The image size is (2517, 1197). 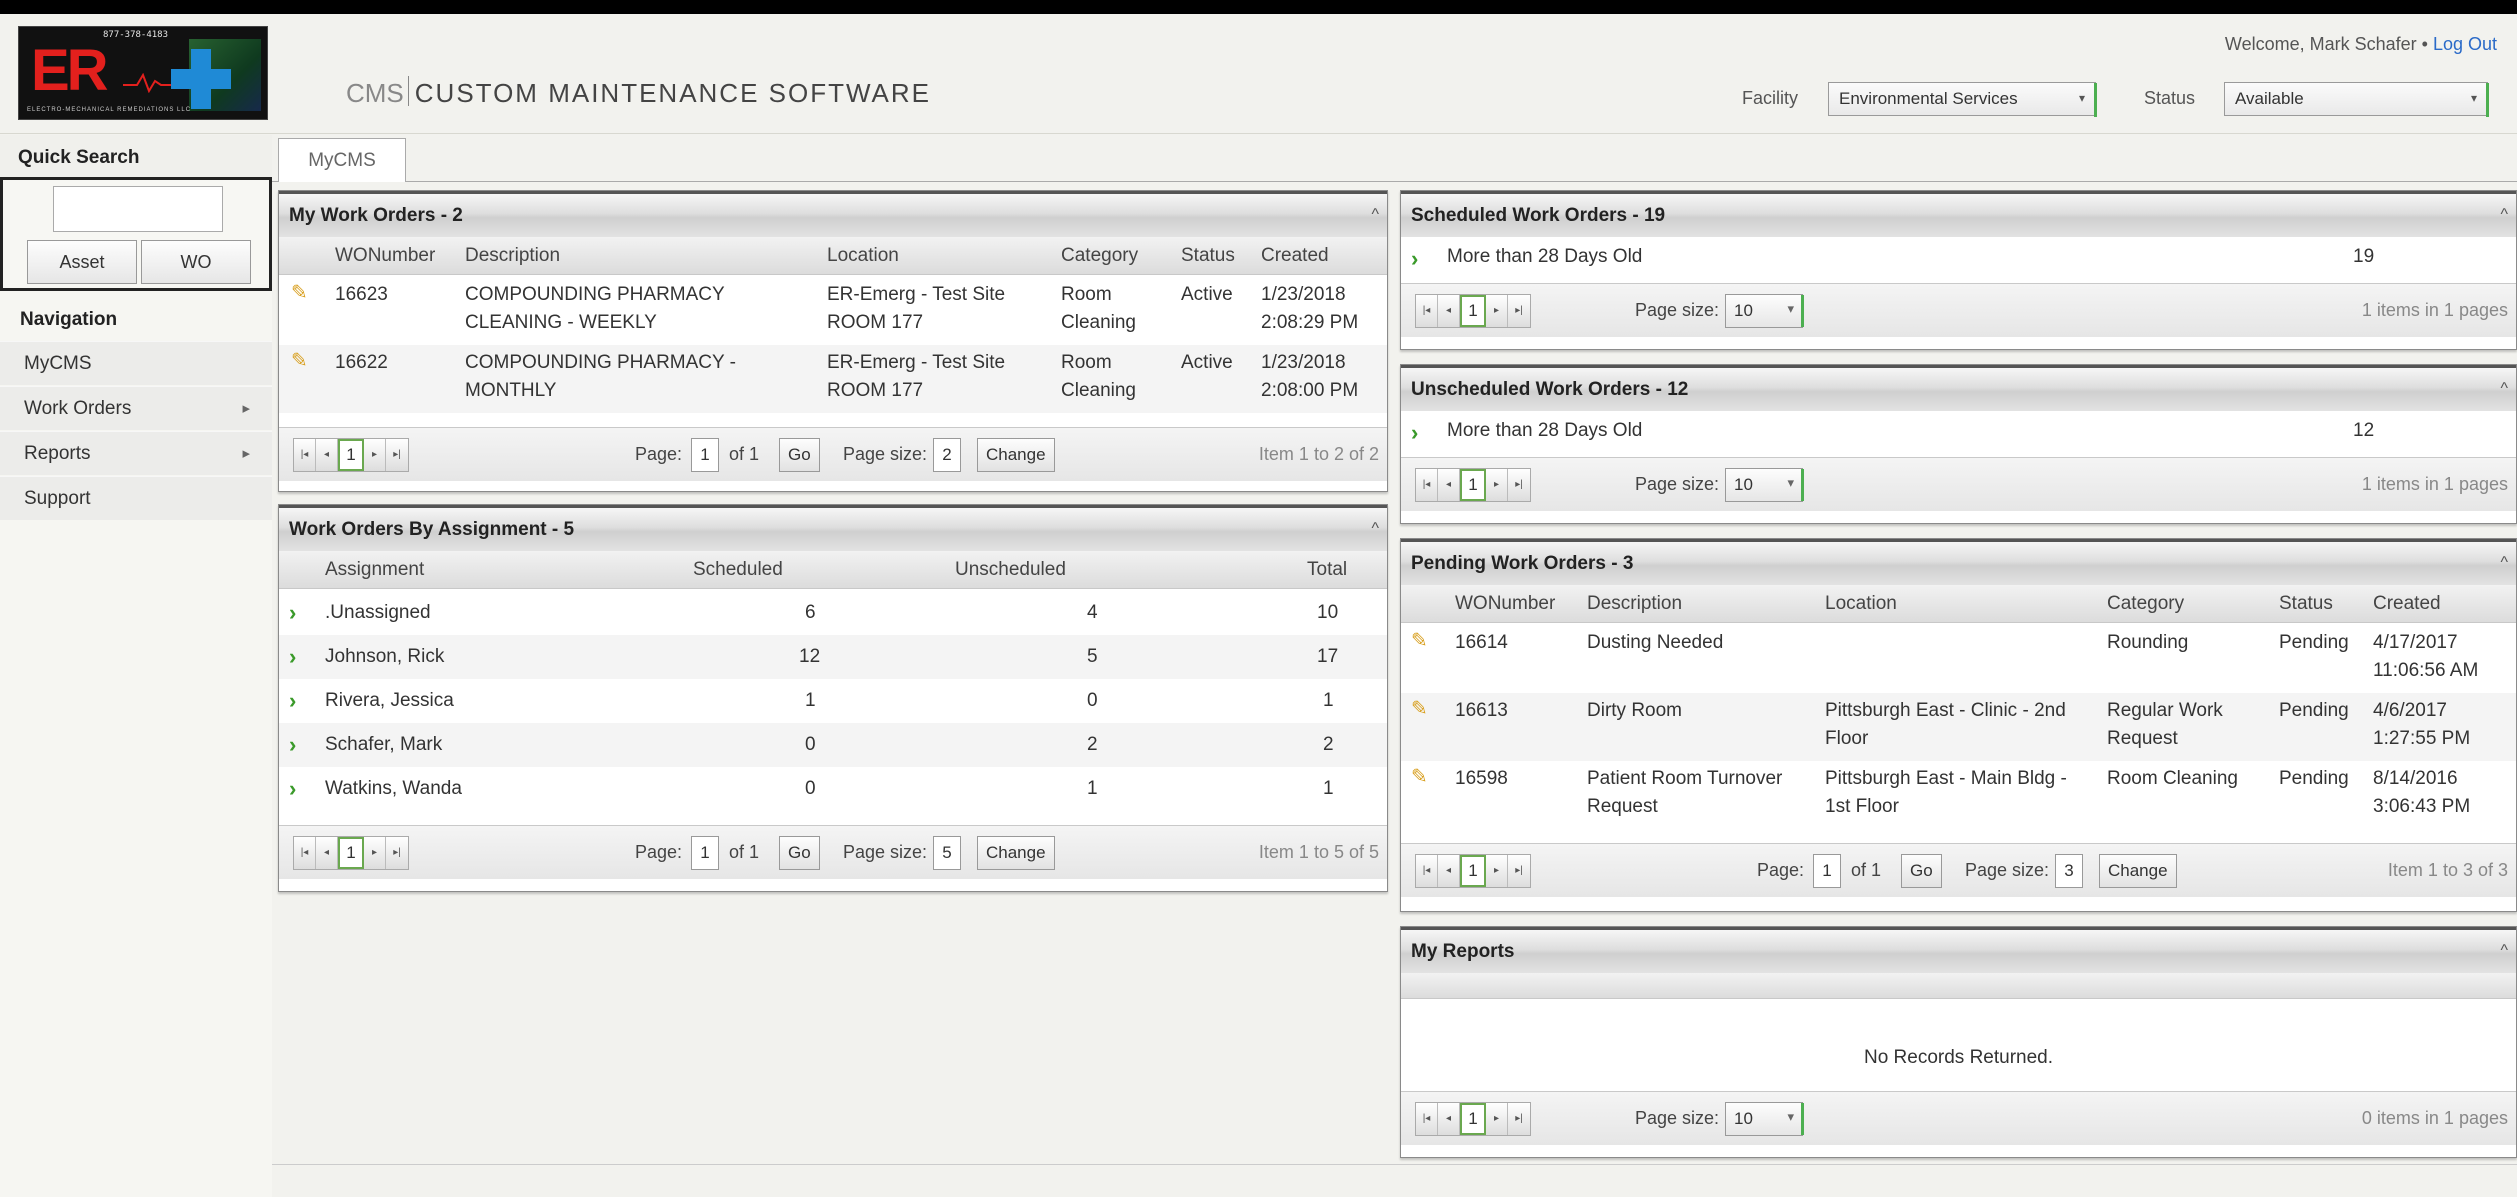 I want to click on wo-search-button: WO, so click(x=196, y=262).